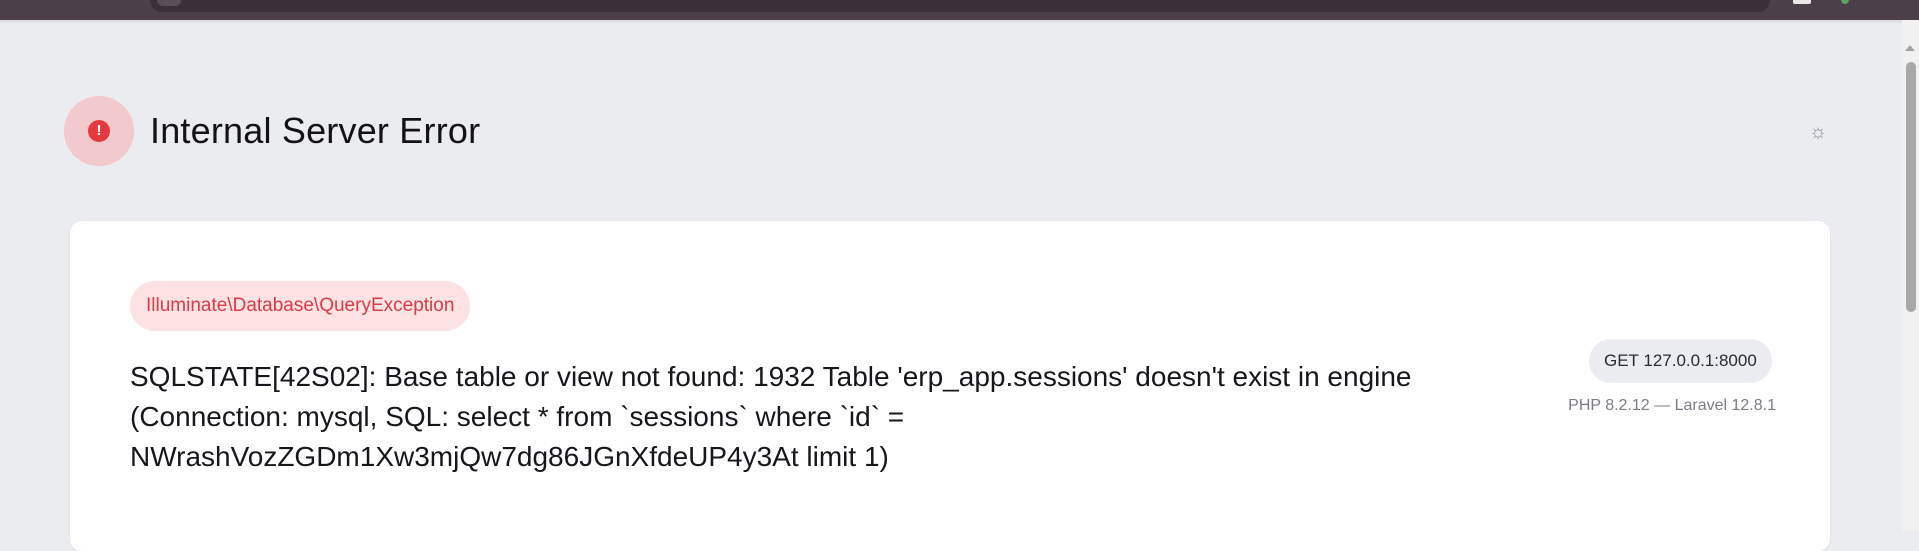  What do you see at coordinates (169, 3) in the screenshot?
I see `address-bar-icon` at bounding box center [169, 3].